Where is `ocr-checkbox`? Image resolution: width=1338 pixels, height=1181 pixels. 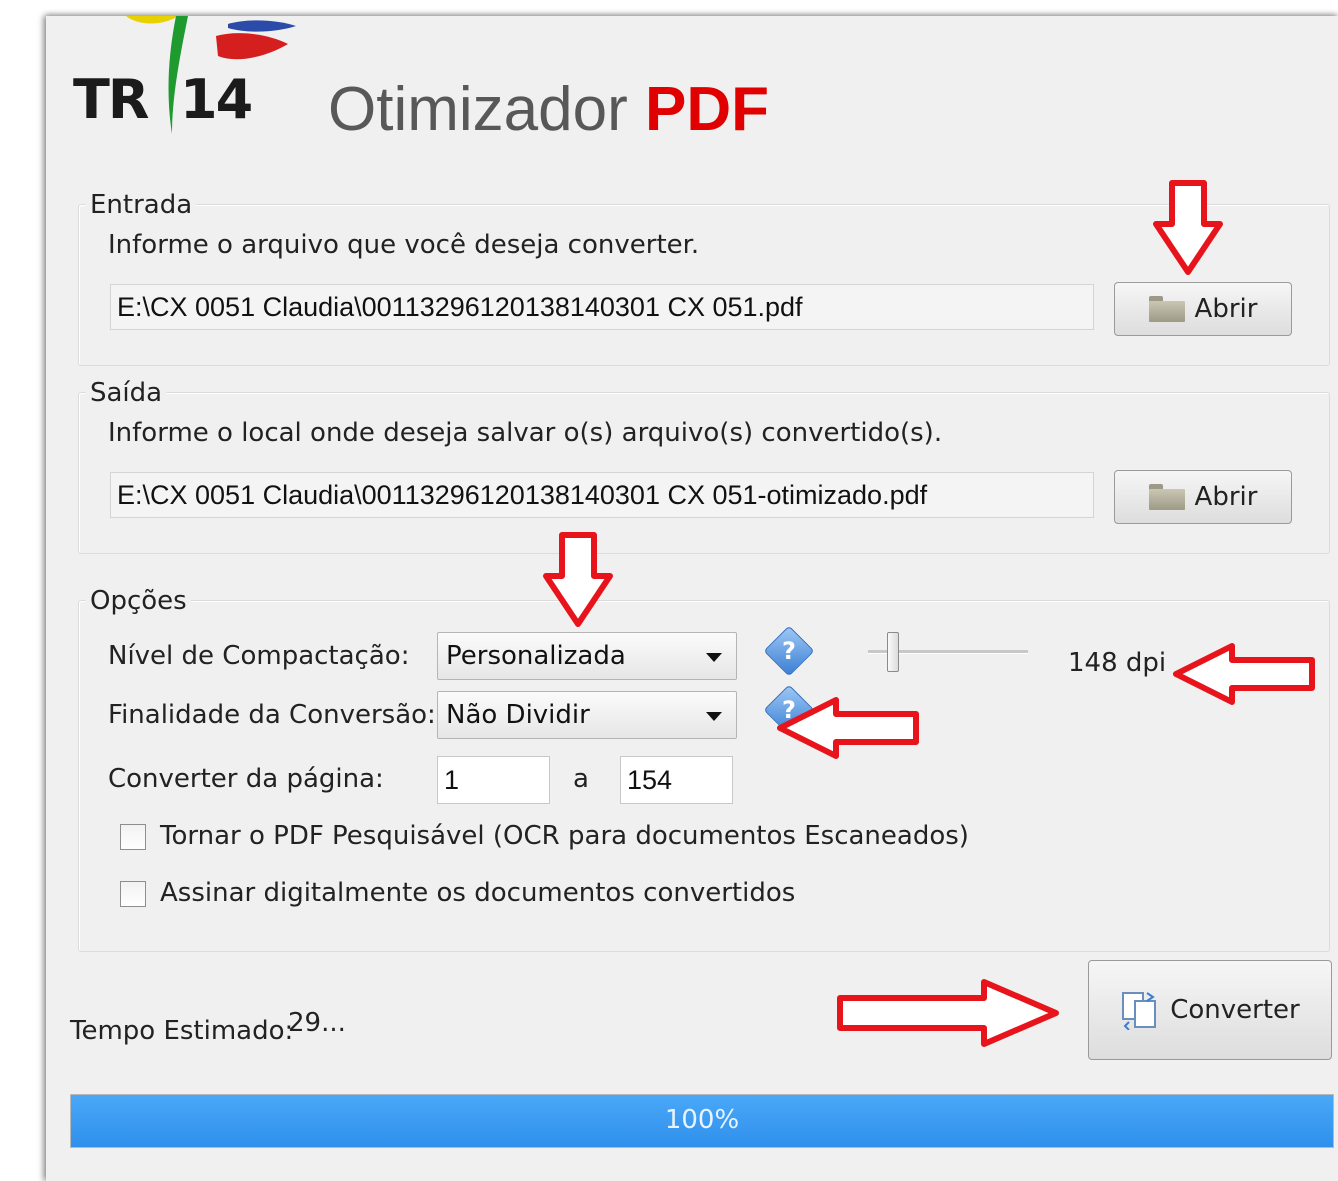
ocr-checkbox is located at coordinates (133, 837).